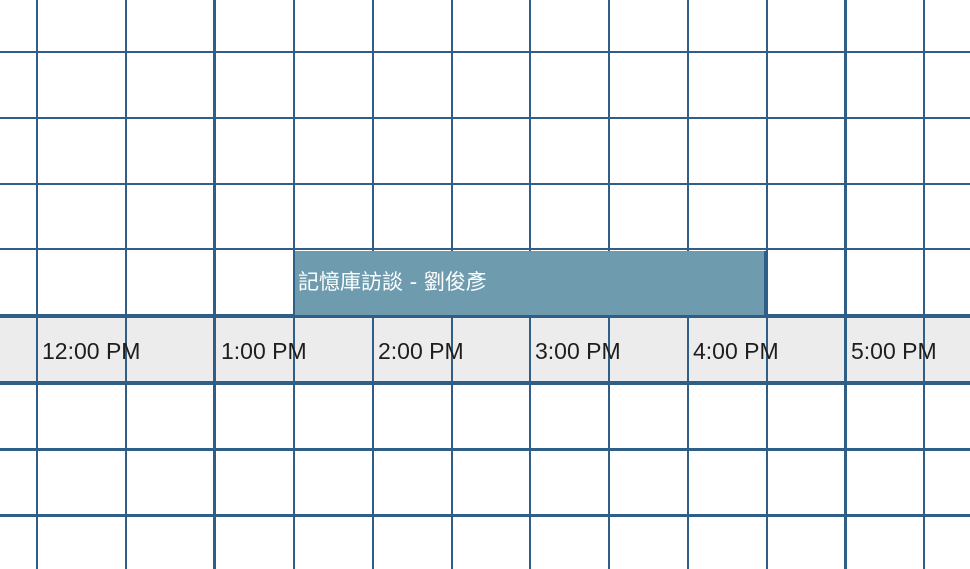  Describe the element at coordinates (264, 351) in the screenshot. I see `time-label-1pm: 1:00 PM` at that location.